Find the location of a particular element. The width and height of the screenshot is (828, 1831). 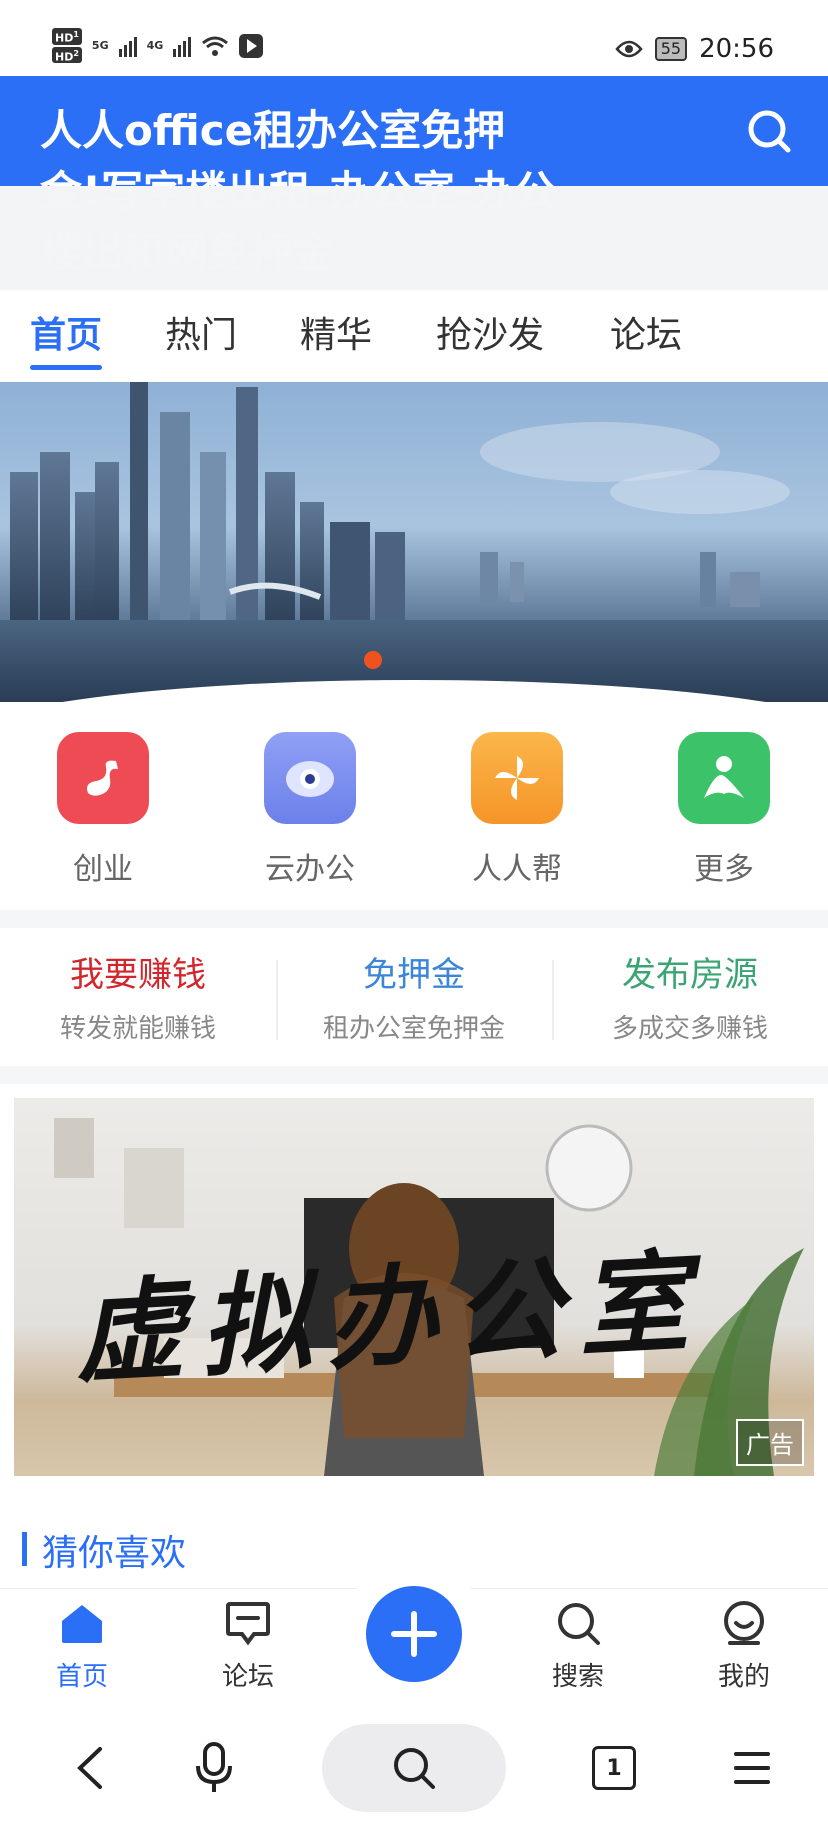

user-face-icon is located at coordinates (744, 1623).